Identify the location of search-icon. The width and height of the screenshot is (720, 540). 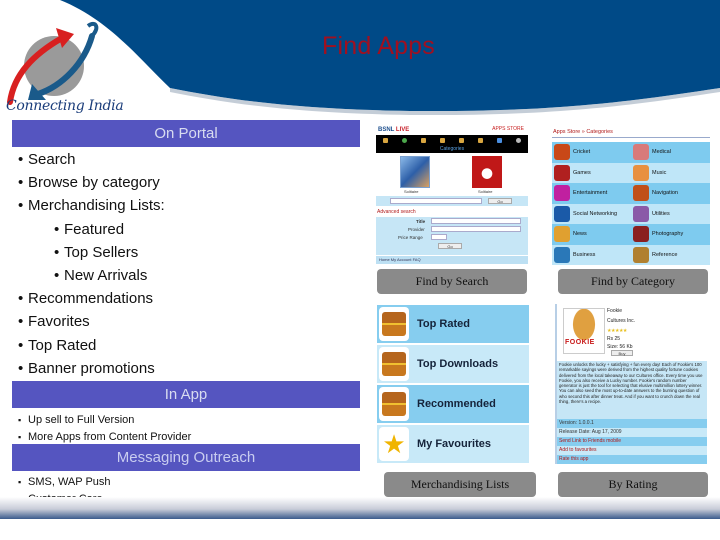
(518, 140).